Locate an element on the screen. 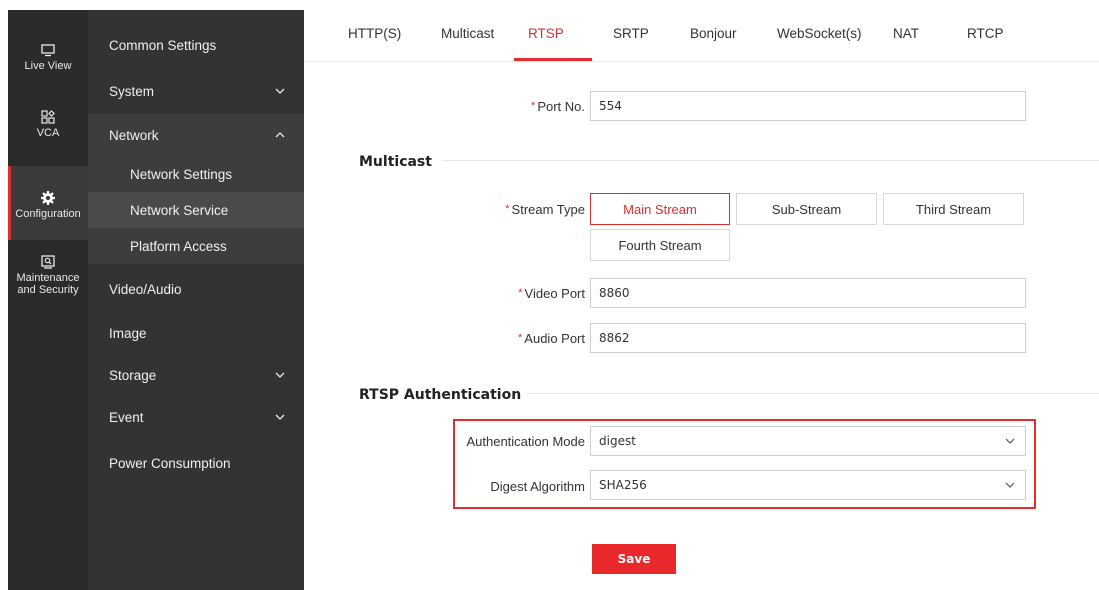 This screenshot has height=590, width=1099. rtsp-auth-section-title: RTSP Authentication is located at coordinates (440, 395).